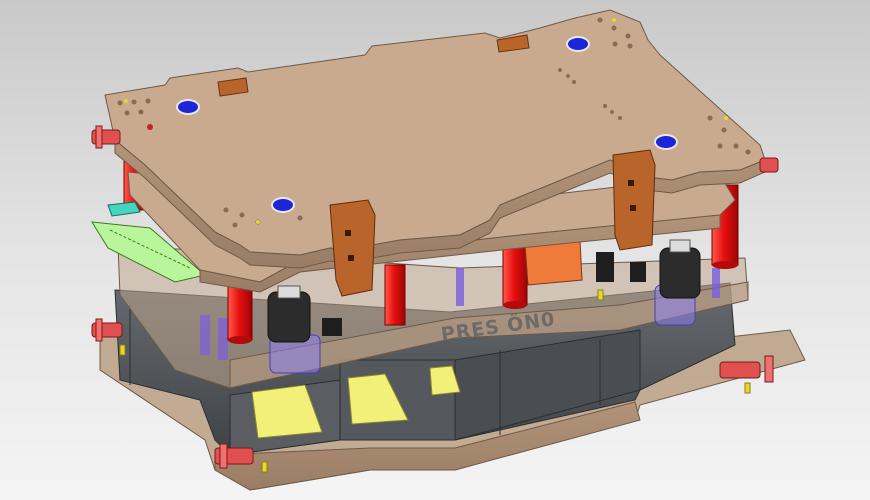 Image resolution: width=870 pixels, height=500 pixels. What do you see at coordinates (680, 273) in the screenshot?
I see `cylinder-right` at bounding box center [680, 273].